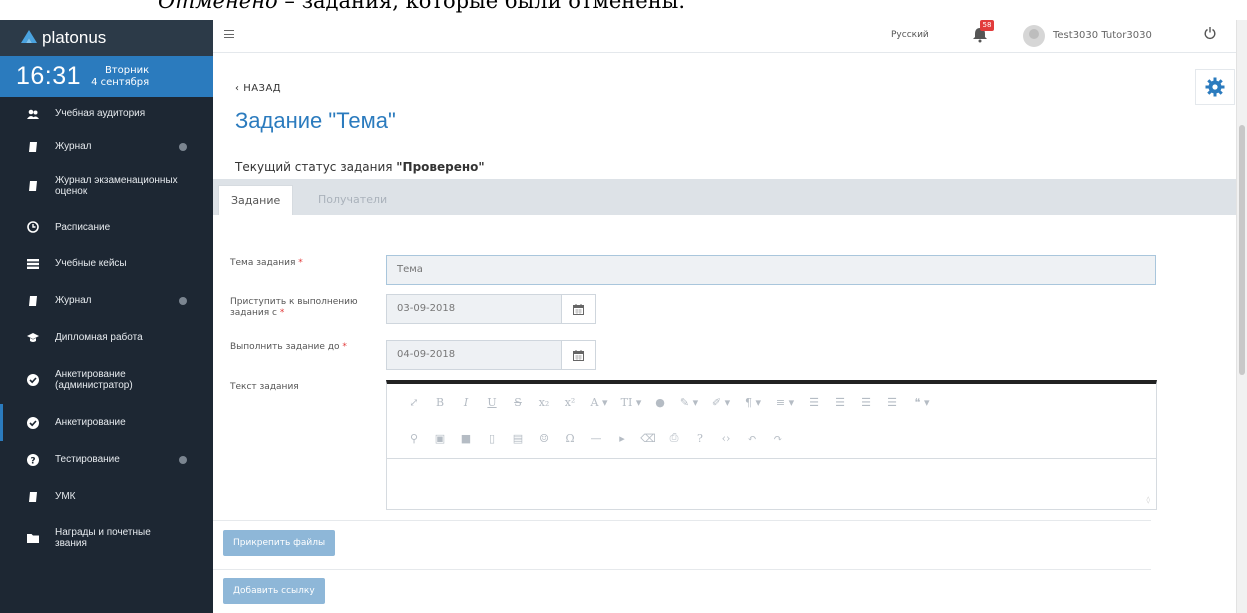 The height and width of the screenshot is (613, 1247). I want to click on page-title: Задание "Тема", so click(315, 120).